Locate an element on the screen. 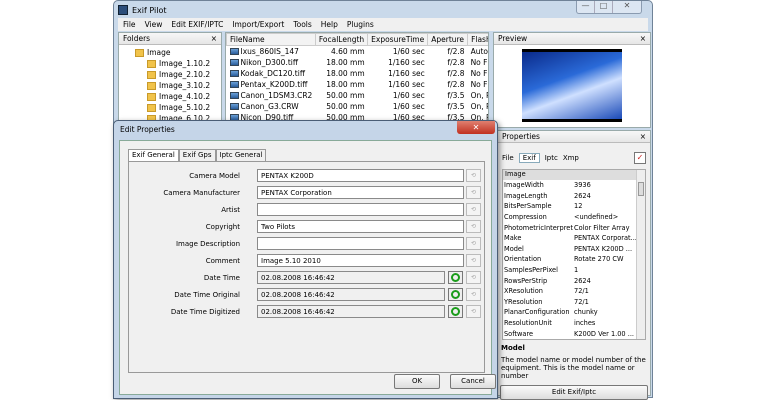  property-row: XResolution 72/1 is located at coordinates (569, 291).